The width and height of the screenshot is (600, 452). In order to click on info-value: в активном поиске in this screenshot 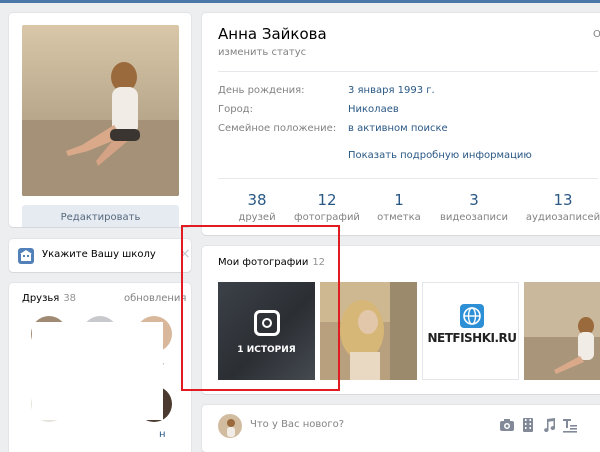, I will do `click(398, 128)`.